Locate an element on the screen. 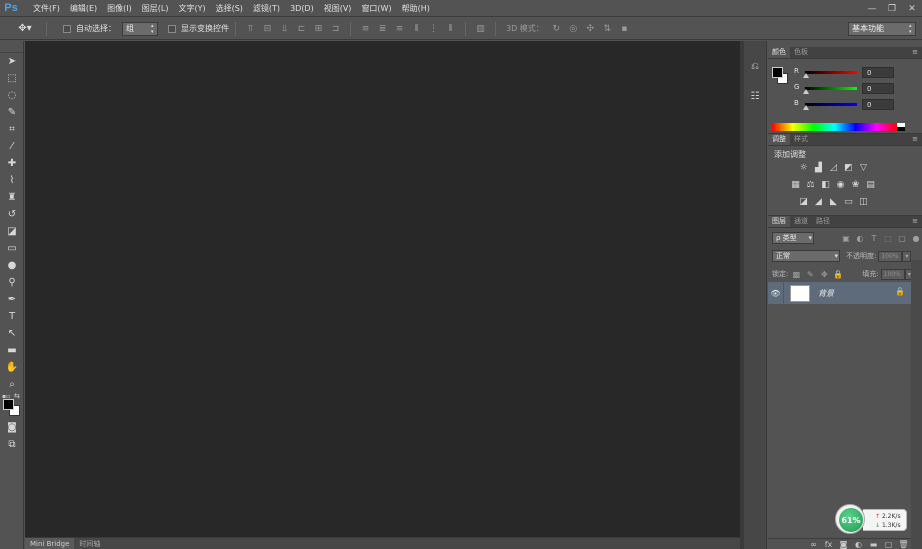  filter-adjustment-icon: ◐ is located at coordinates (860, 238).